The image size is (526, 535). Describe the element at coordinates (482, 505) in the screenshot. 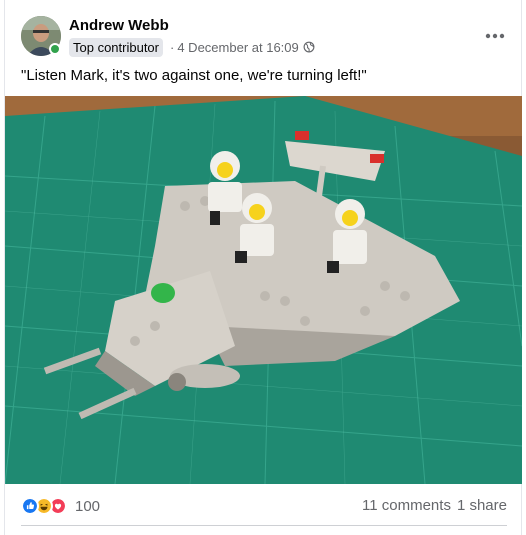

I see `shares-count-link: 1 share` at that location.